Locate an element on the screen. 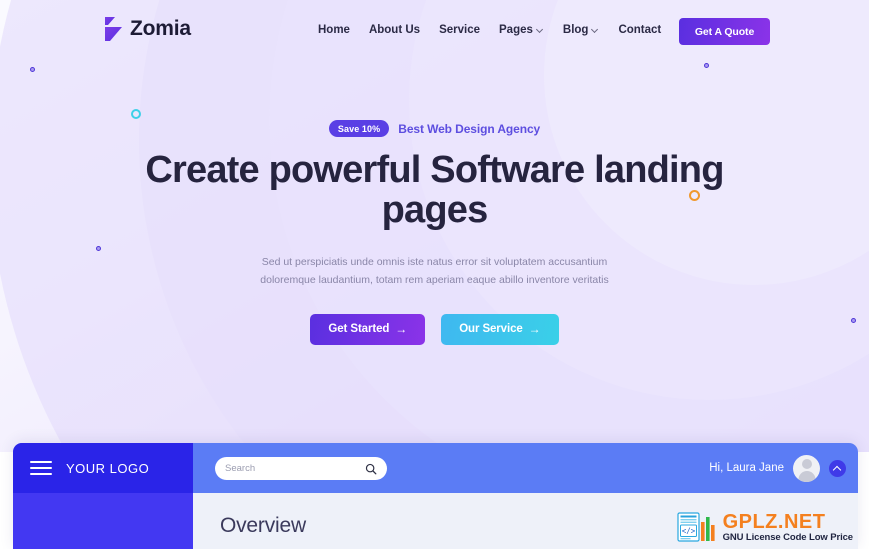 The image size is (869, 549). search-box is located at coordinates (301, 468).